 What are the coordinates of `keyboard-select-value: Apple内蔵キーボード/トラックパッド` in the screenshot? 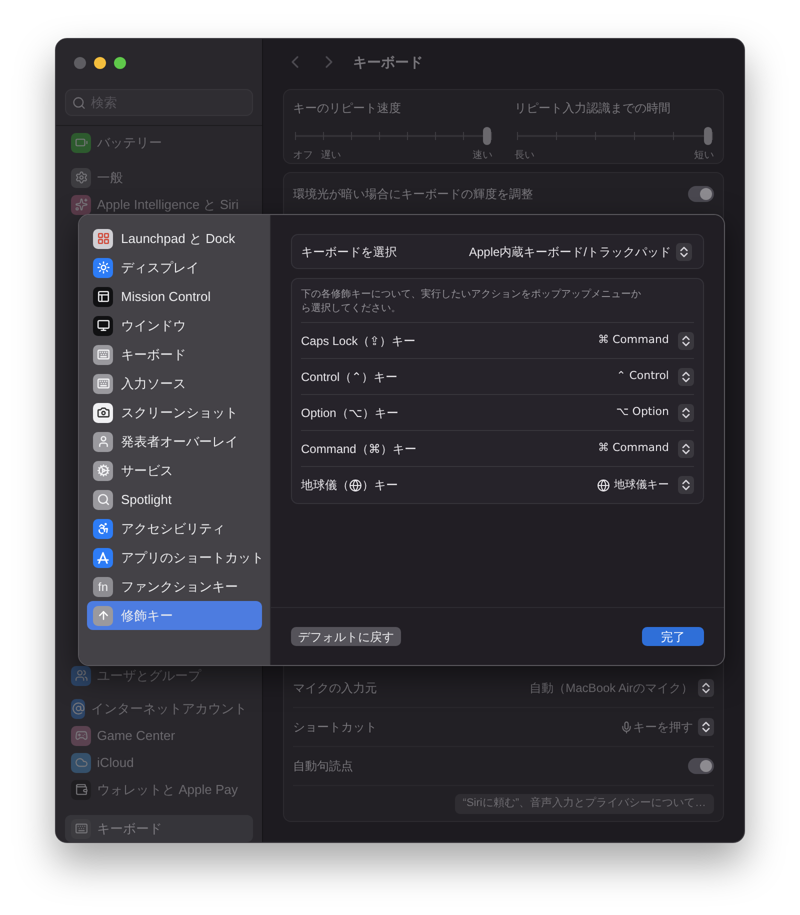 It's located at (569, 251).